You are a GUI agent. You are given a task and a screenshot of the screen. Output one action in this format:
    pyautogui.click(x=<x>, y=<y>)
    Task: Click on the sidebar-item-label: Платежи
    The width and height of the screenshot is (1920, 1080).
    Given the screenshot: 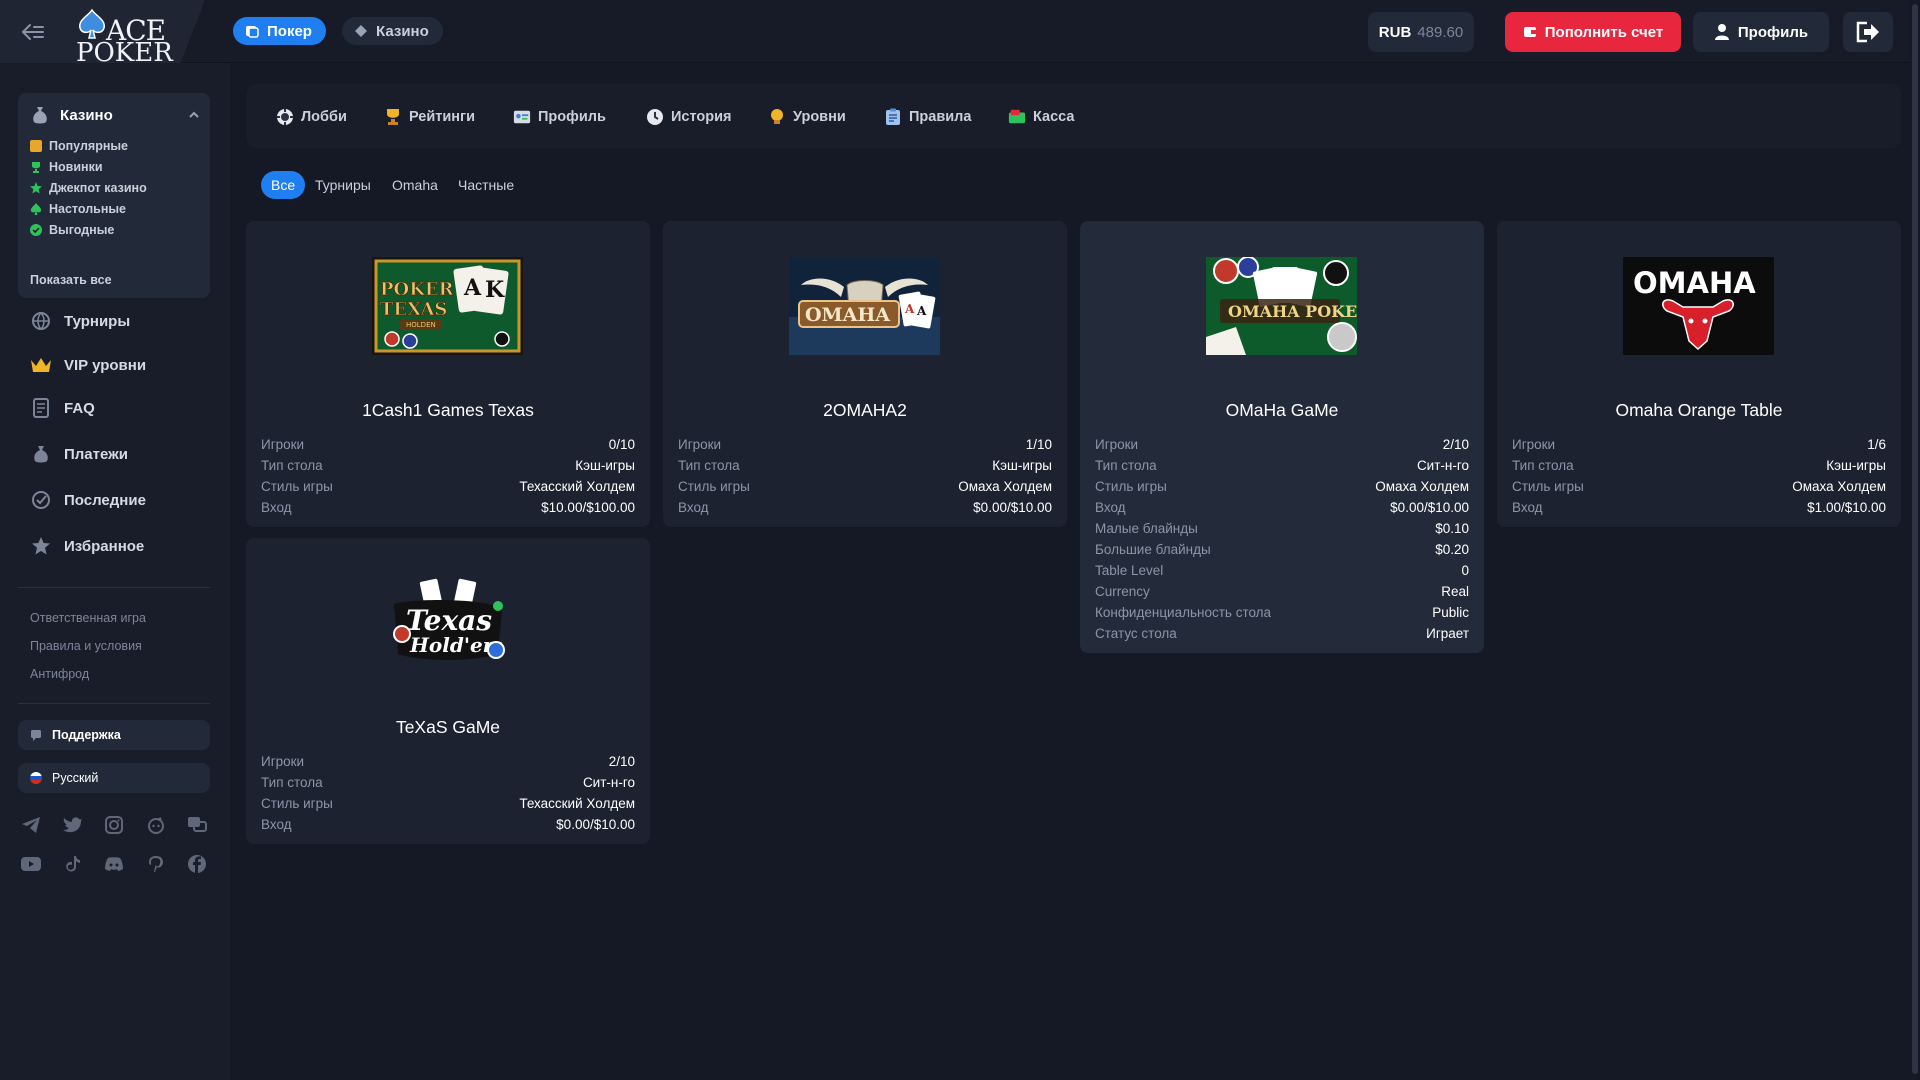 What is the action you would take?
    pyautogui.click(x=96, y=454)
    